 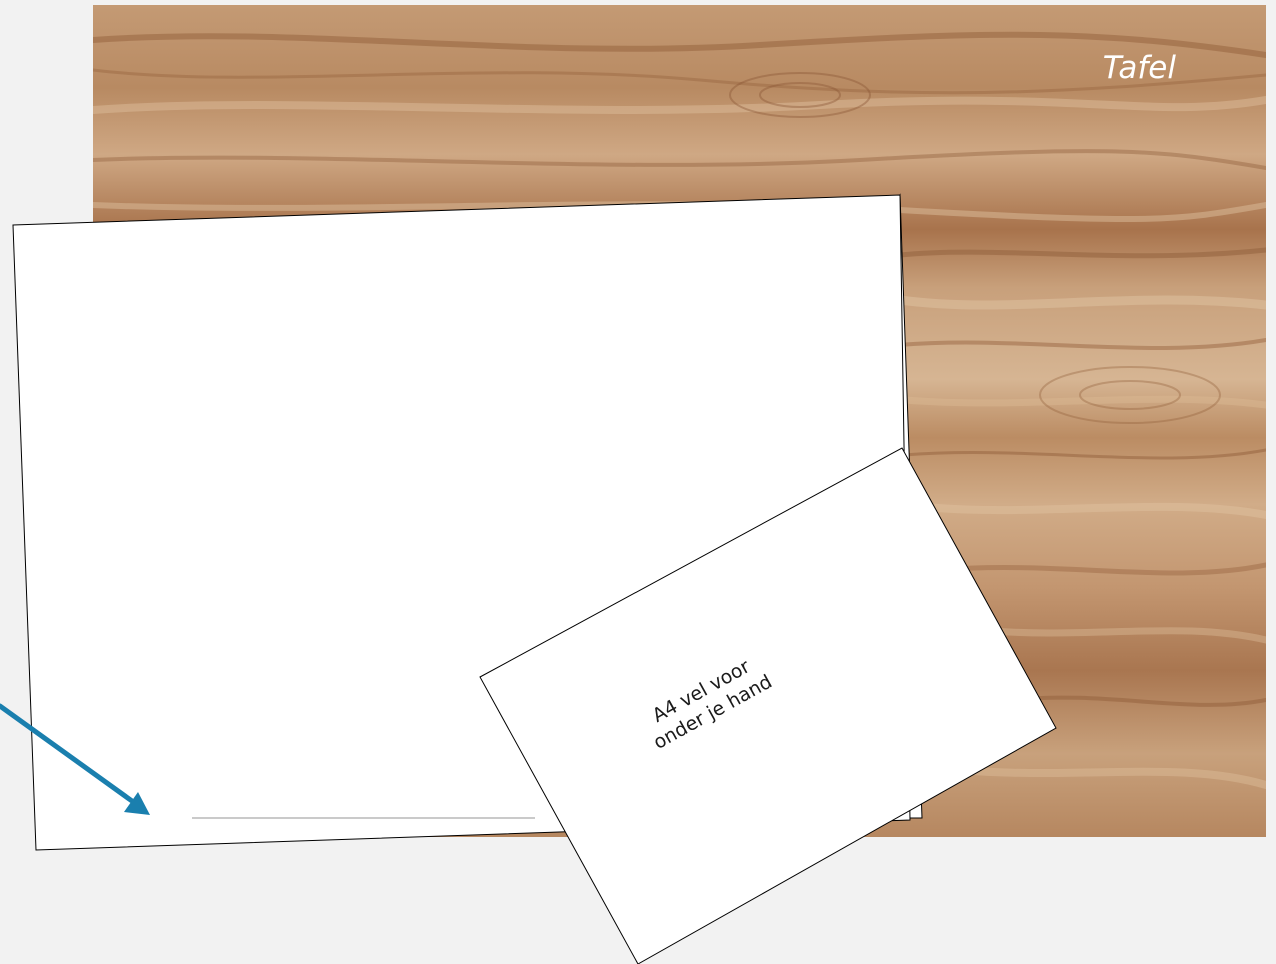 I want to click on table-label: Tafel, so click(x=1140, y=68).